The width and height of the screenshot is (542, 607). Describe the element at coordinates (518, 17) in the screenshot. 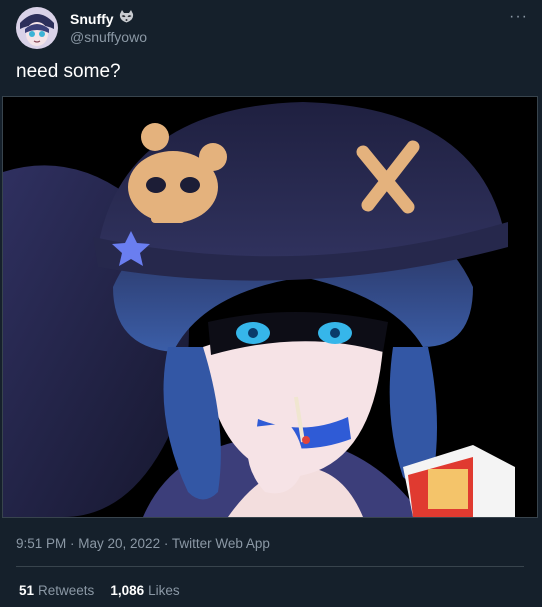

I see `more-options-icon: ···` at that location.